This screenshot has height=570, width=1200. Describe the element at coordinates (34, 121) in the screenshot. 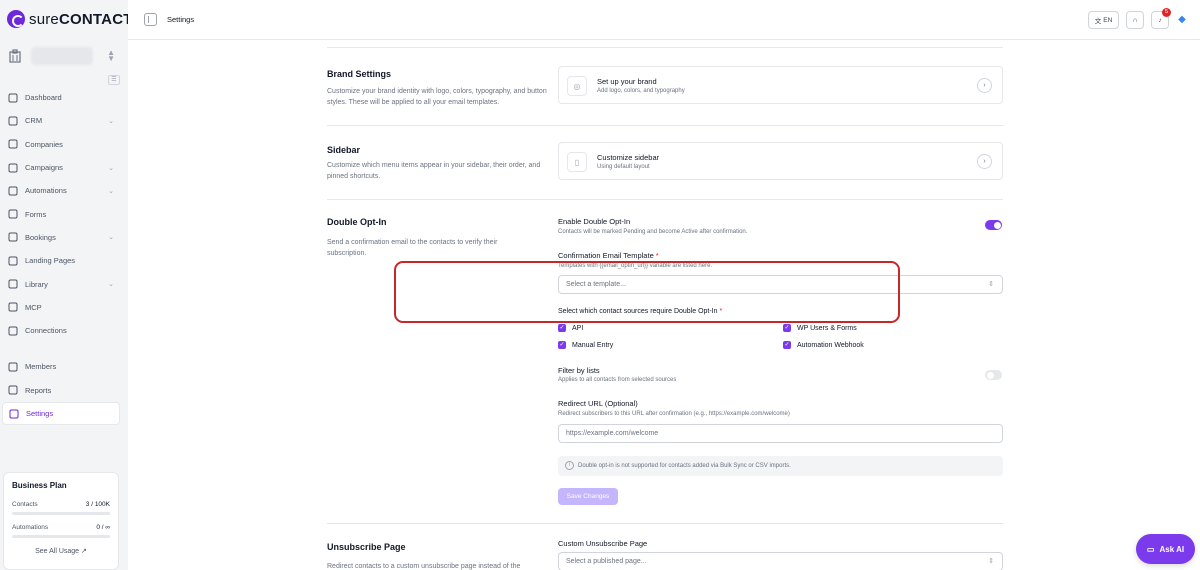

I see `sidebar-item-label: CRM` at that location.